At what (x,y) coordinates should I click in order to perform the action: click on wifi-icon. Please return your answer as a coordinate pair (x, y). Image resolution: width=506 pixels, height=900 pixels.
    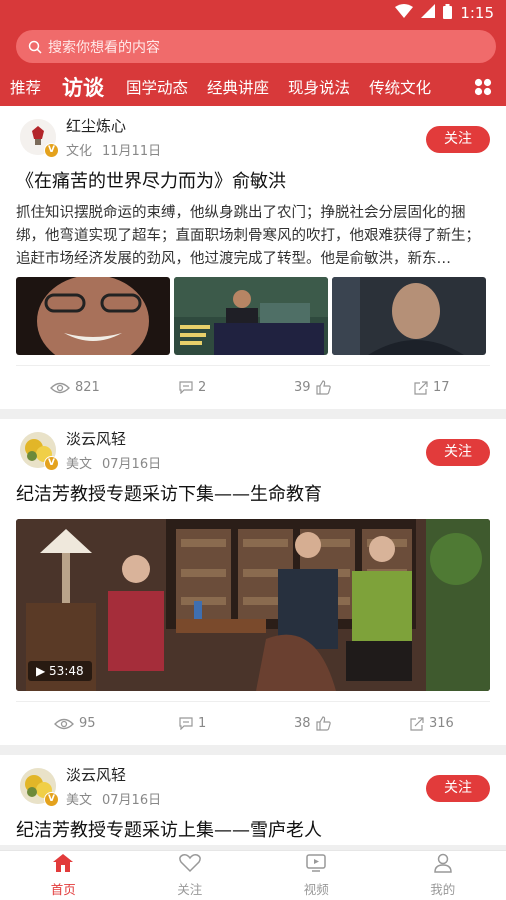
    Looking at the image, I should click on (404, 13).